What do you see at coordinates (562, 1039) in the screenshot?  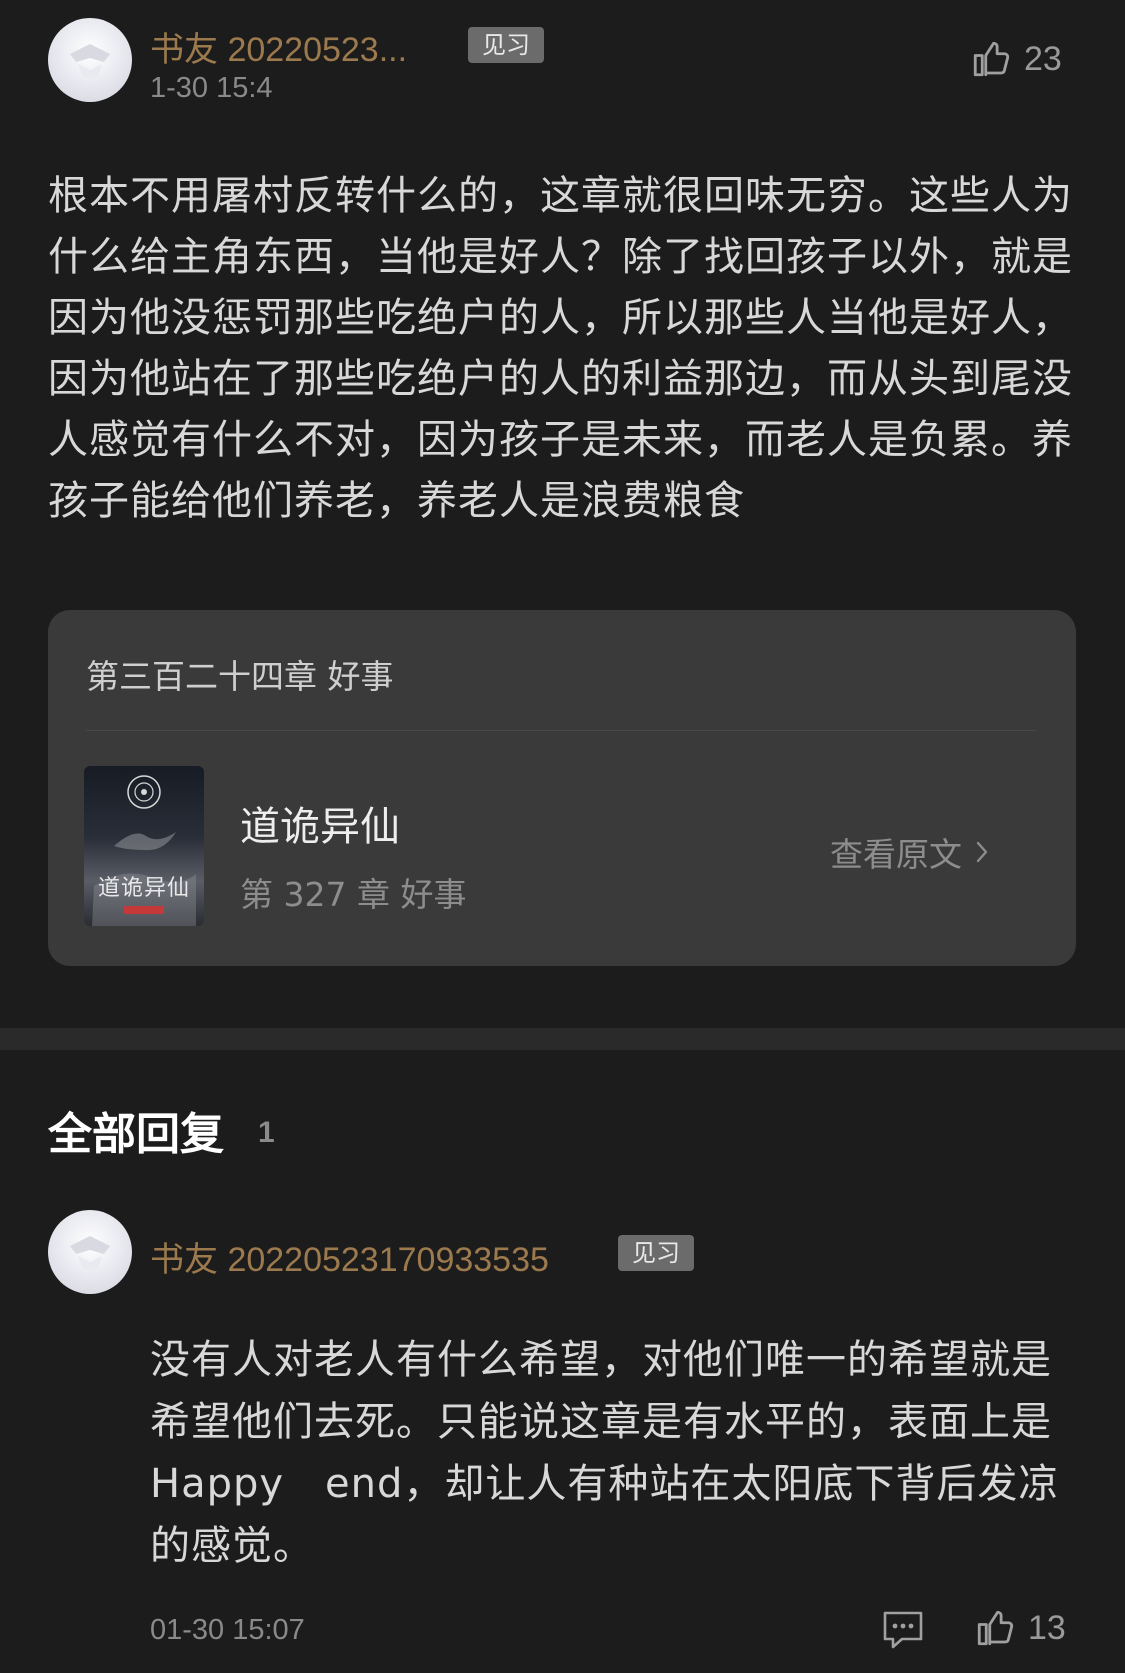 I see `section-divider` at bounding box center [562, 1039].